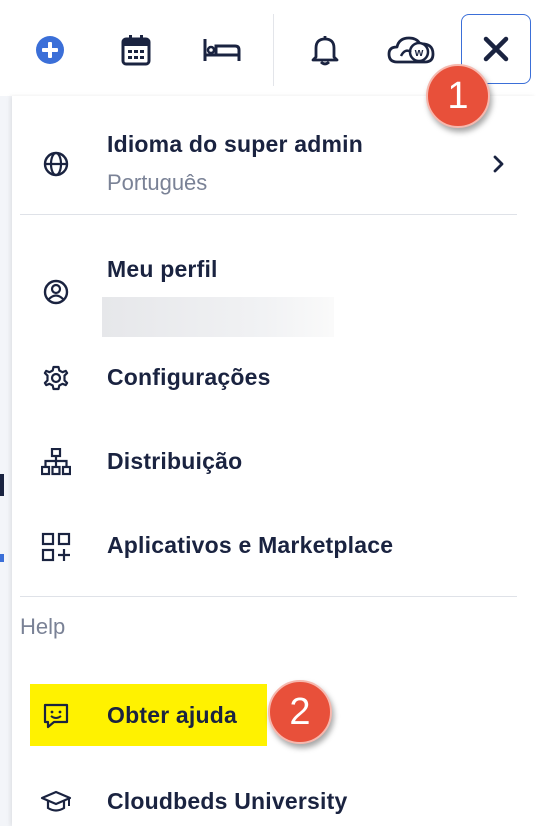  Describe the element at coordinates (50, 50) in the screenshot. I see `add-icon` at that location.